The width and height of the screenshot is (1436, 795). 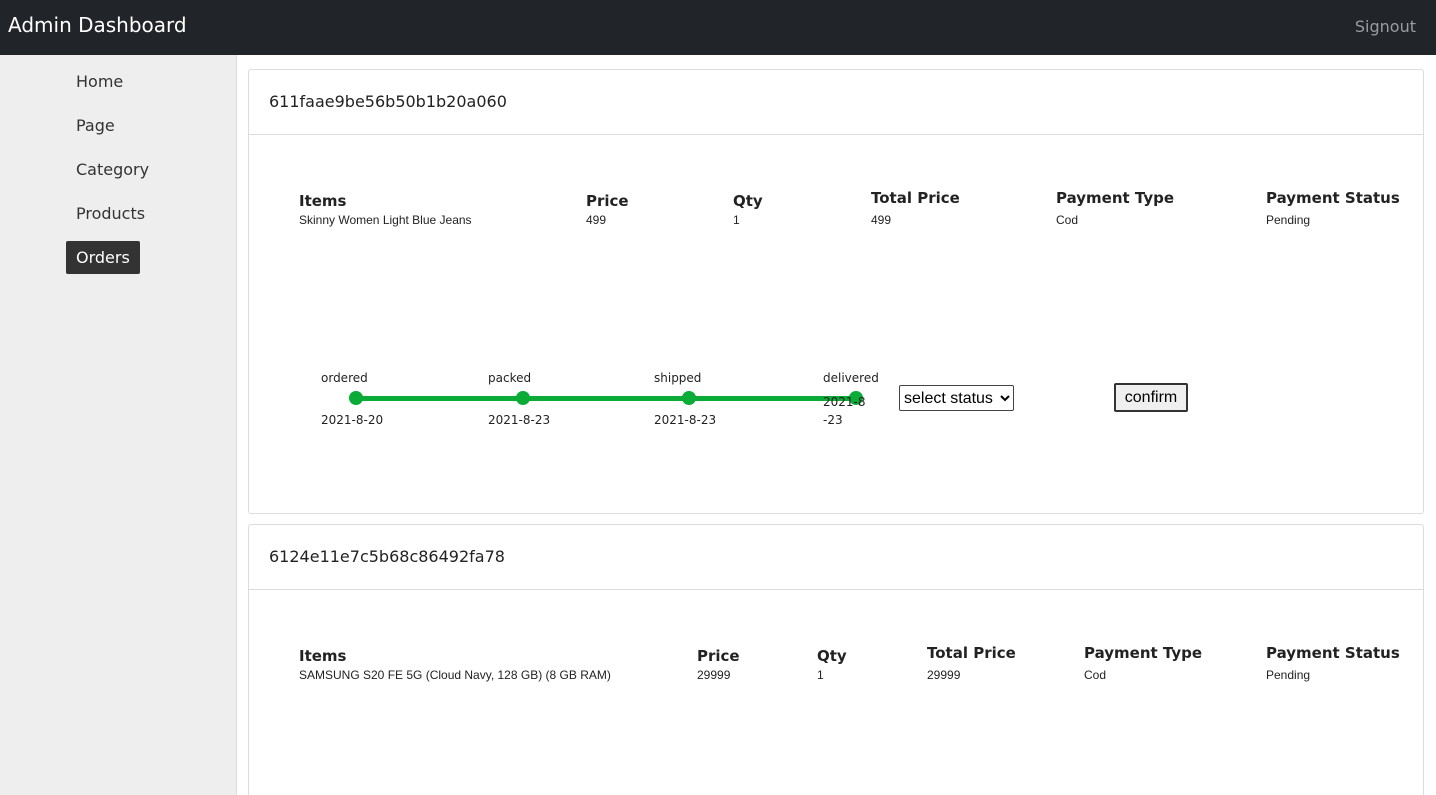 What do you see at coordinates (836, 102) in the screenshot?
I see `order-id: 611faae9be56b50b1b20a060` at bounding box center [836, 102].